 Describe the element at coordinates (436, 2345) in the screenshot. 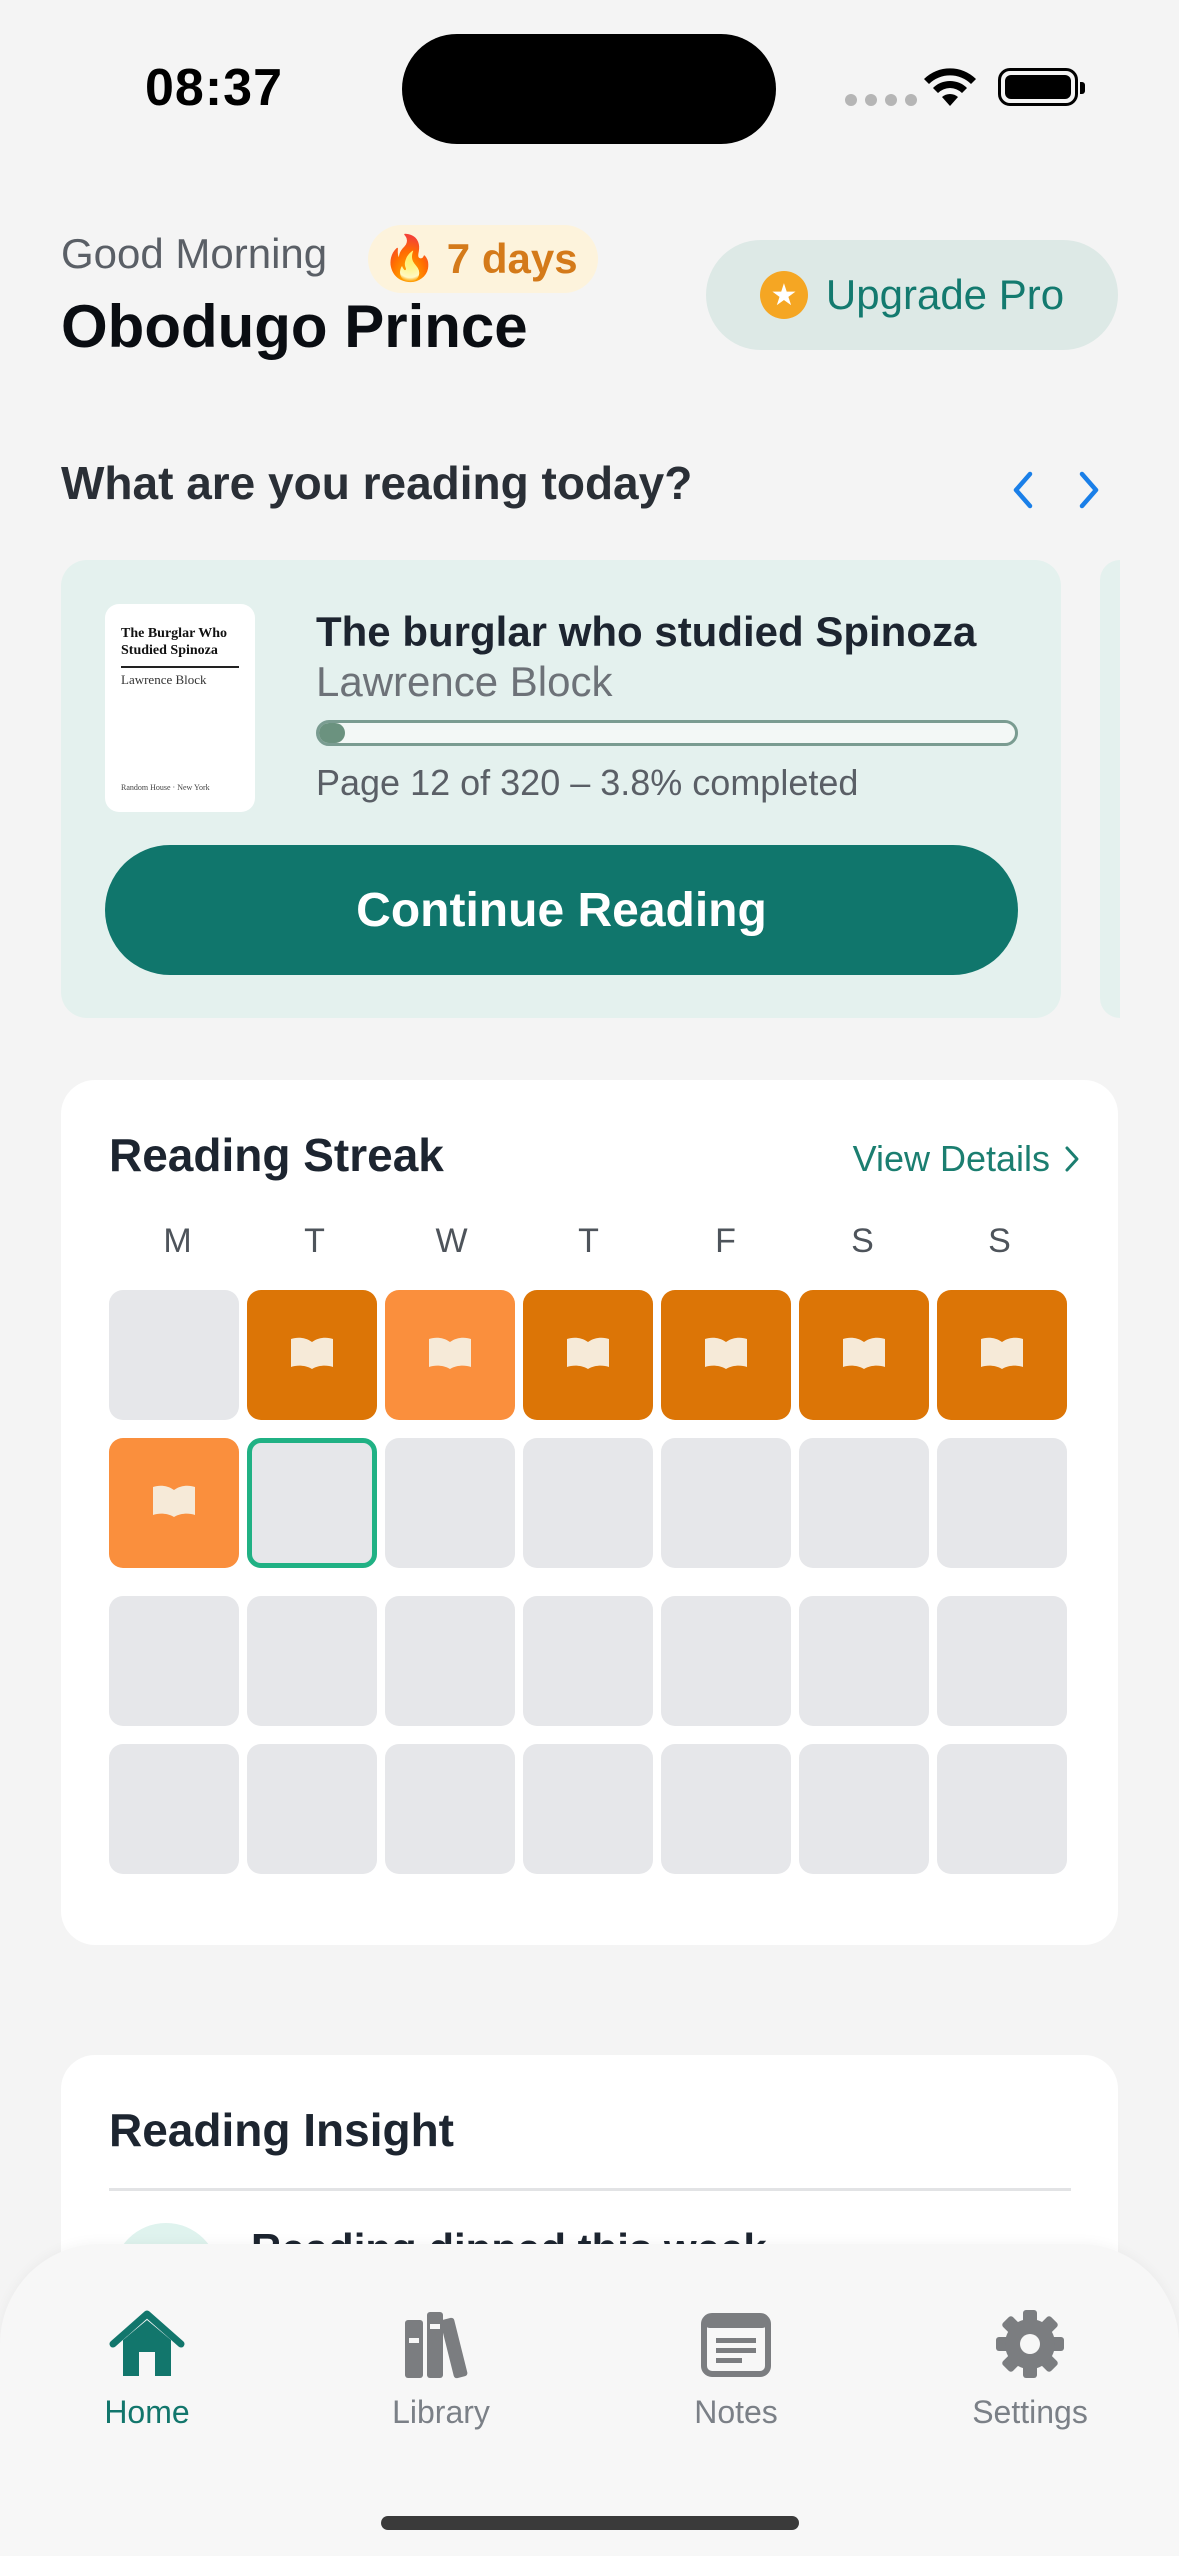

I see `books-icon` at that location.